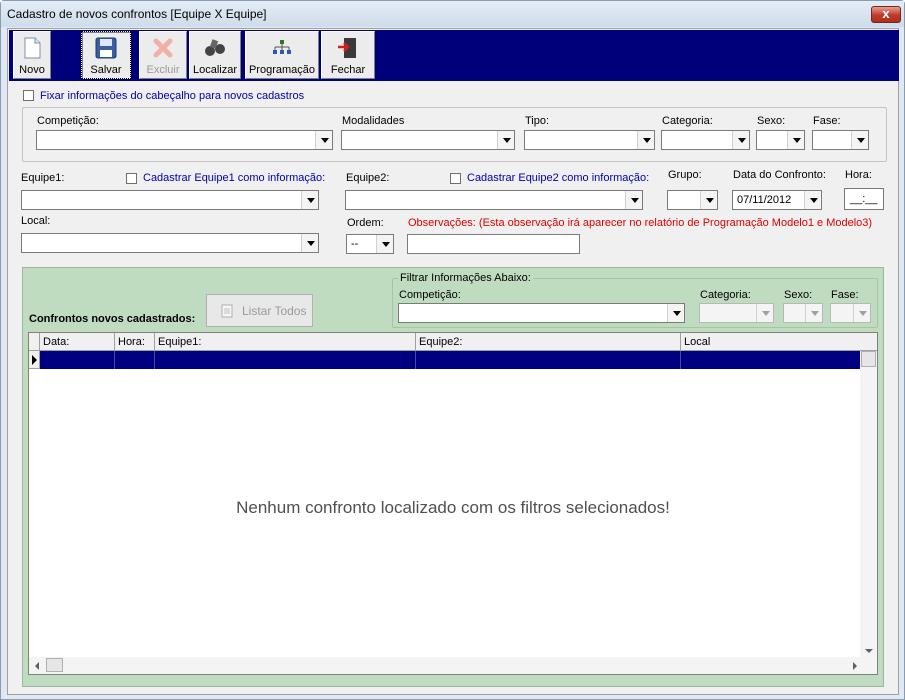 The image size is (905, 700). What do you see at coordinates (368, 178) in the screenshot?
I see `team2-label: Equipe2:` at bounding box center [368, 178].